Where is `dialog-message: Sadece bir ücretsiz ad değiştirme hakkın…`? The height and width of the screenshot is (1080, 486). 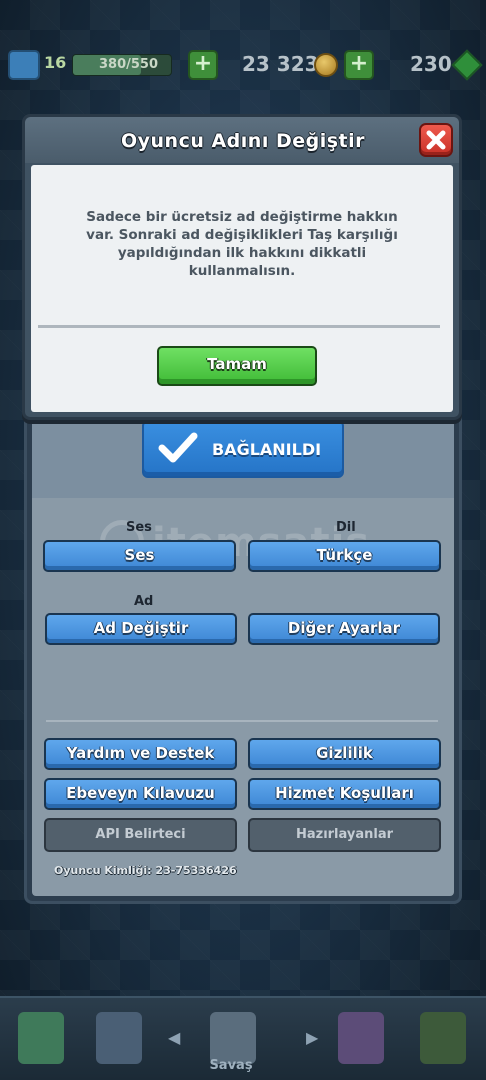
dialog-message: Sadece bir ücretsiz ad değiştirme hakkın… is located at coordinates (242, 244).